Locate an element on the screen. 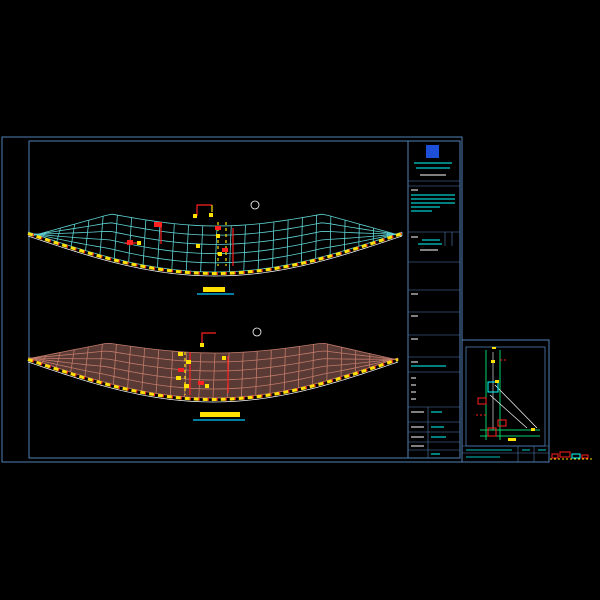 Image resolution: width=600 pixels, height=600 pixels. detail-outer-border is located at coordinates (505, 401).